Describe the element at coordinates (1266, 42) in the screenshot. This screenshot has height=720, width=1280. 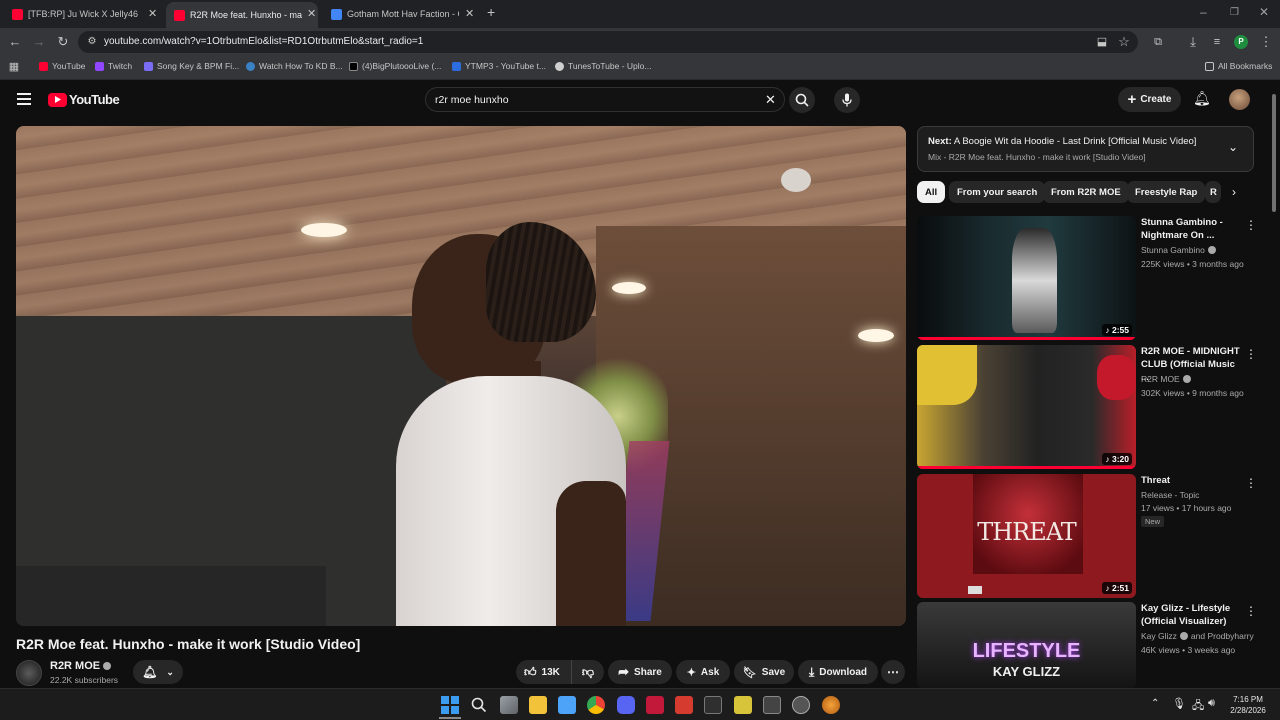
I see `chrome-menu-icon: ⋮` at that location.